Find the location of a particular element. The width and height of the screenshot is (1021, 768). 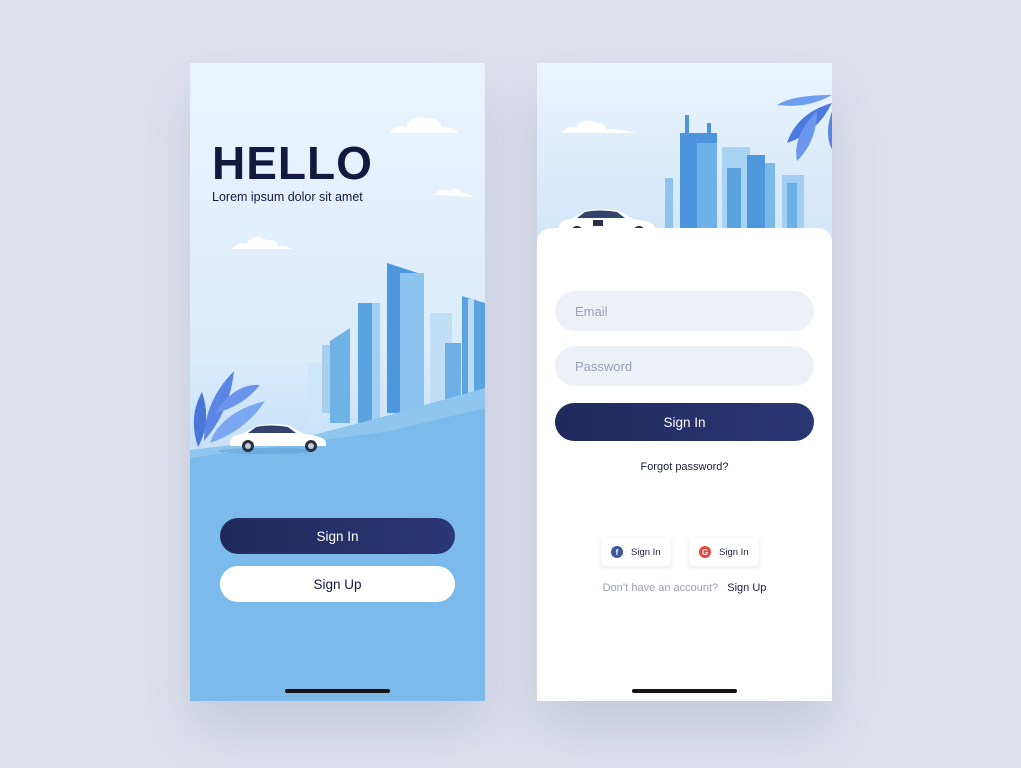

facebook-sign-in-button: f Sign In is located at coordinates (636, 552).